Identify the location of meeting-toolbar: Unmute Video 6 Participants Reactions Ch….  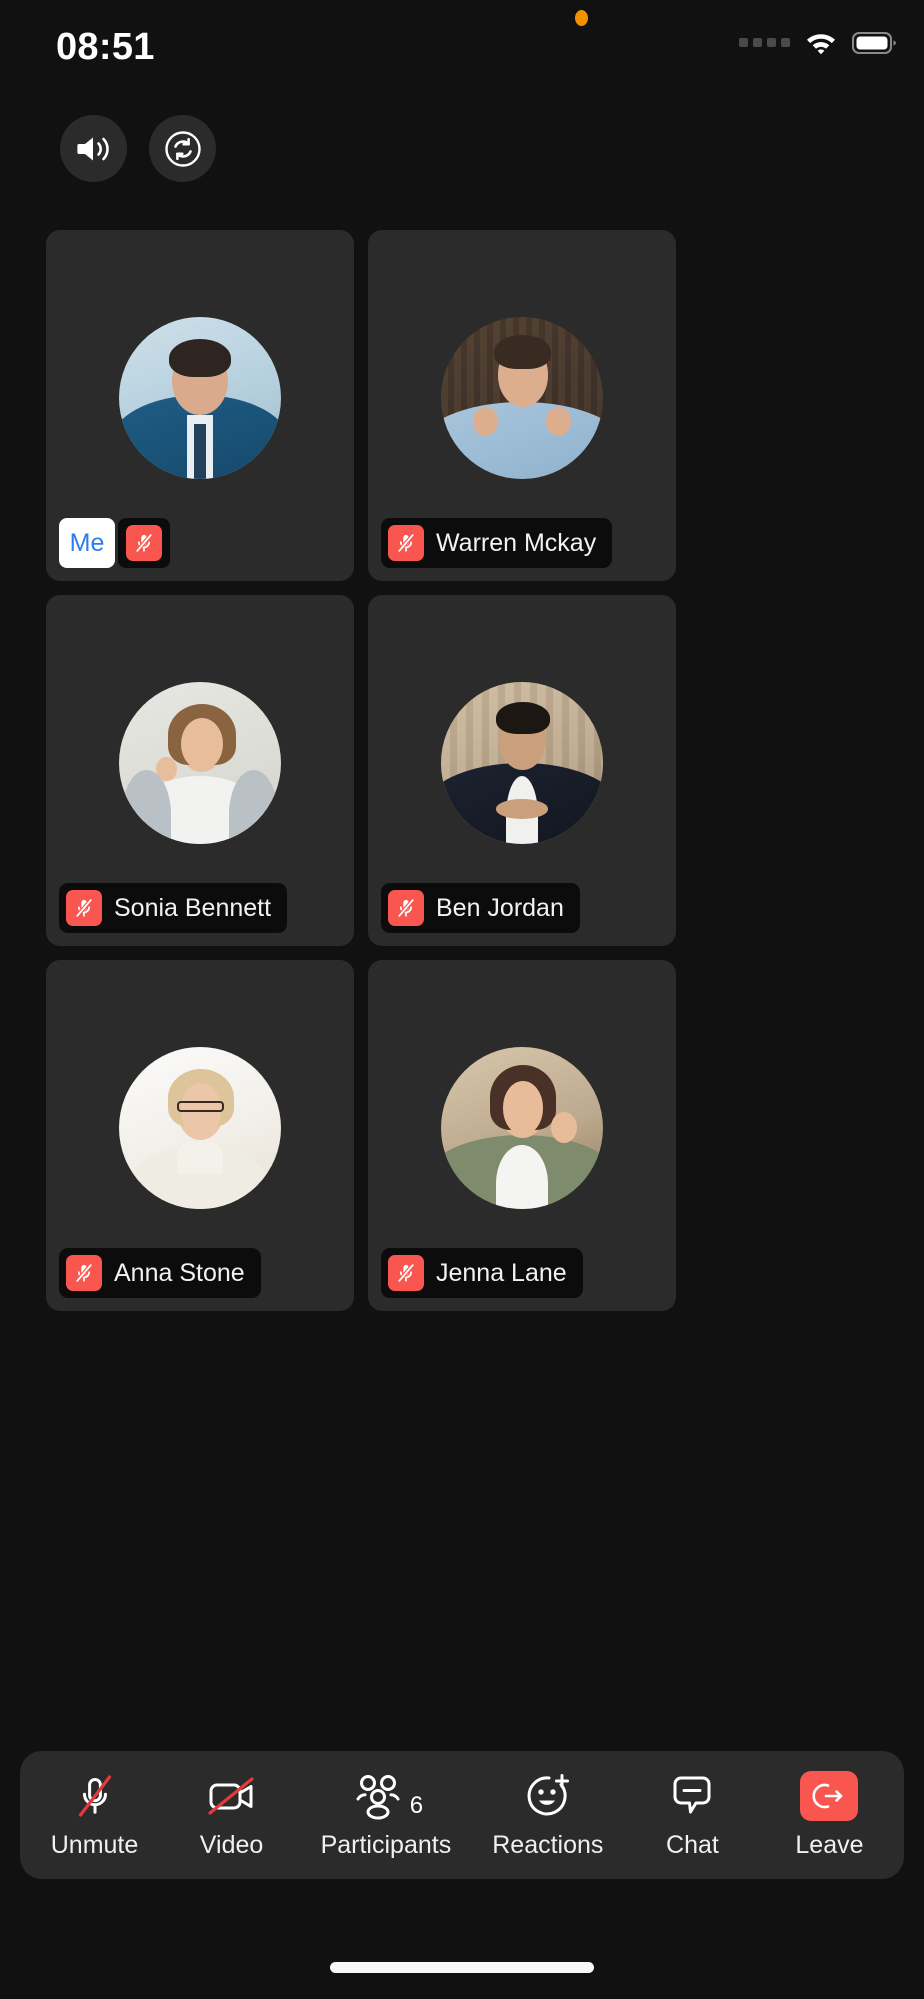
(462, 1815).